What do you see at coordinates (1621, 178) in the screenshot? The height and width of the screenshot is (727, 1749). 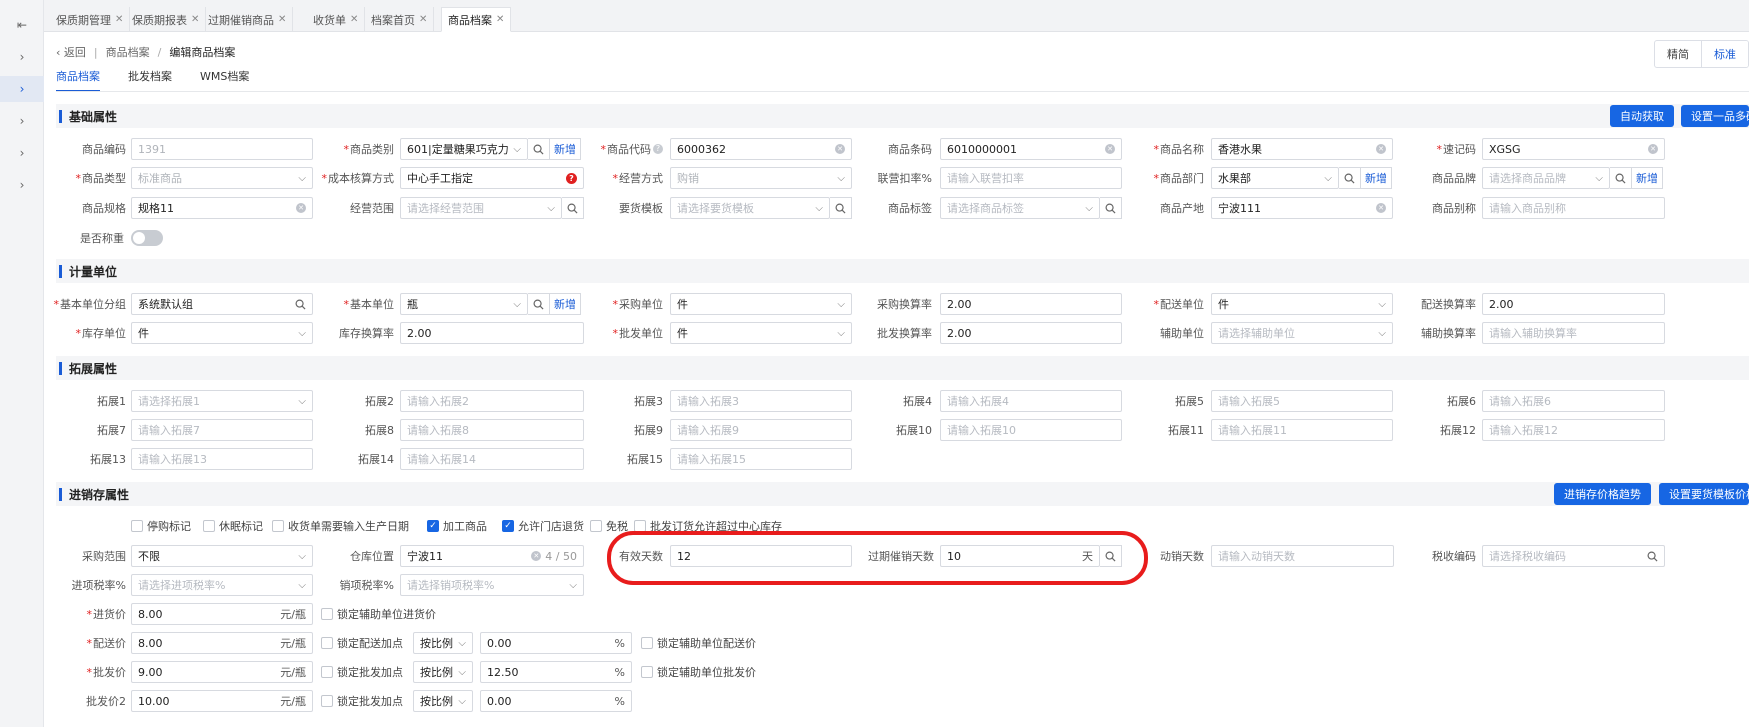 I see `brand-search-button` at bounding box center [1621, 178].